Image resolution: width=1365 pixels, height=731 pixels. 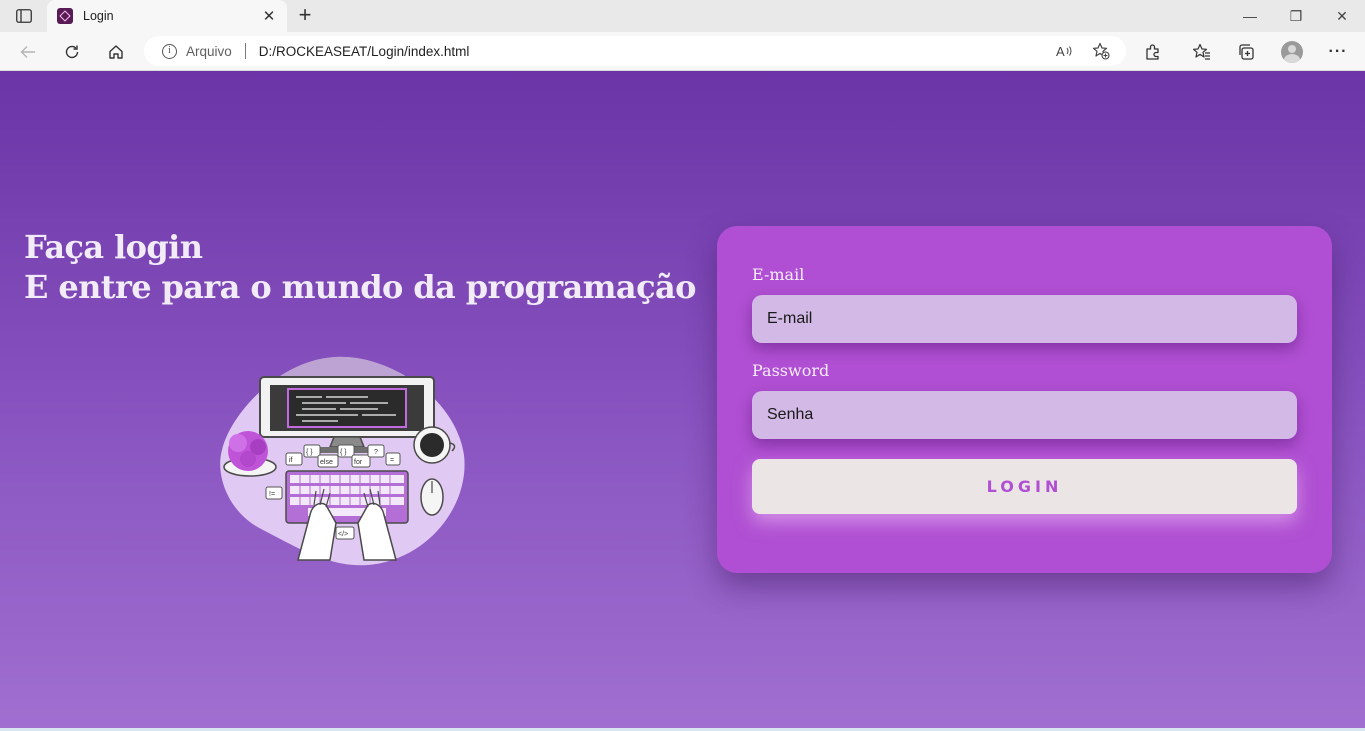 I want to click on url-text: D:/ROCKEASEAT/Login/index.html, so click(x=656, y=51).